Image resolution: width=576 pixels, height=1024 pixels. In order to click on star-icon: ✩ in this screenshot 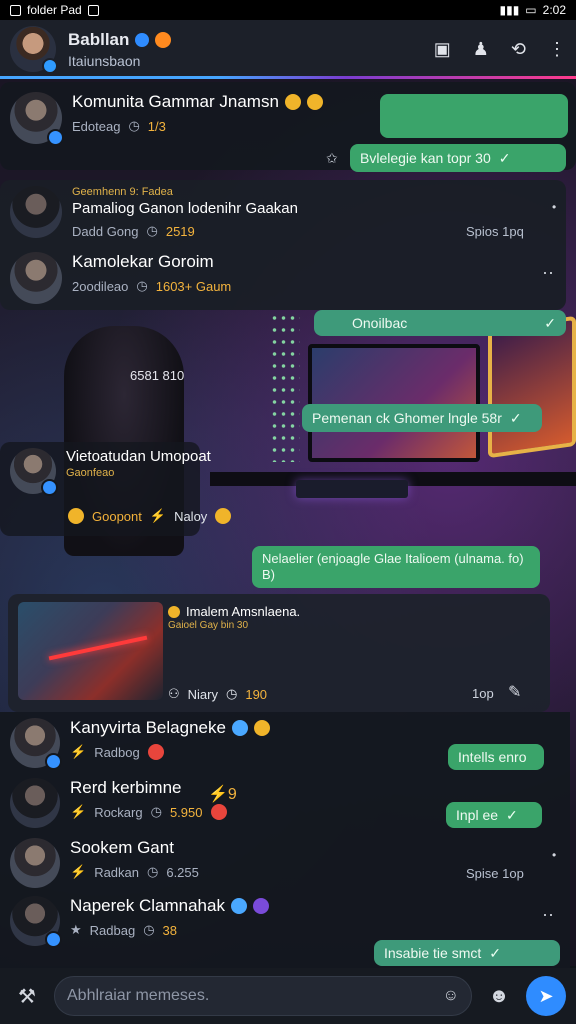, I will do `click(332, 158)`.